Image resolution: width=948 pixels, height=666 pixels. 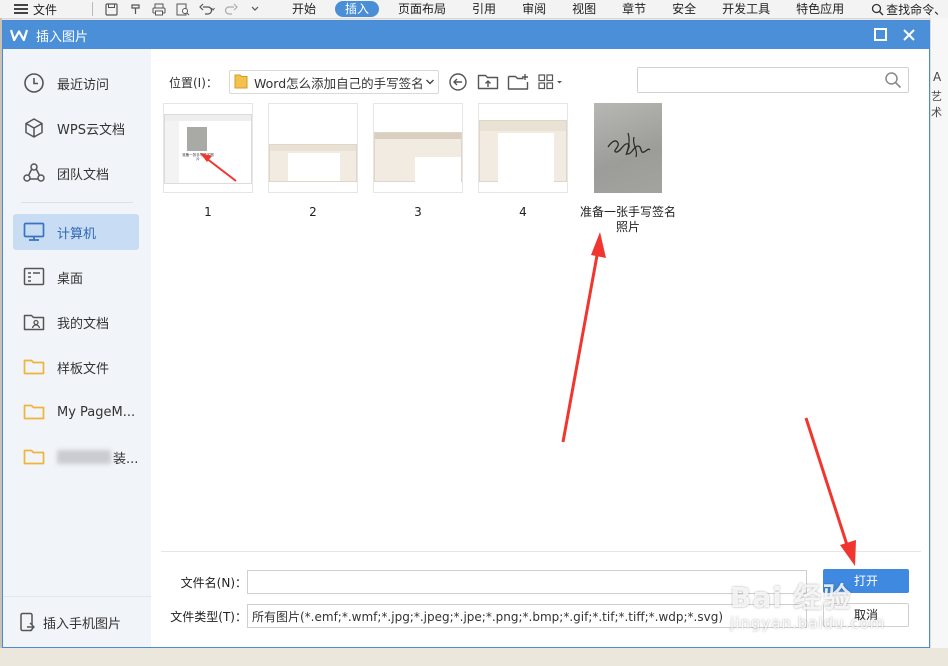 What do you see at coordinates (422, 9) in the screenshot?
I see `tab-page-layout: 页面布局` at bounding box center [422, 9].